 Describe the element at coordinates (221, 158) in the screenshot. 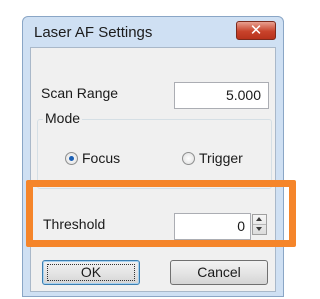

I see `trigger-radio-label: Trigger` at that location.